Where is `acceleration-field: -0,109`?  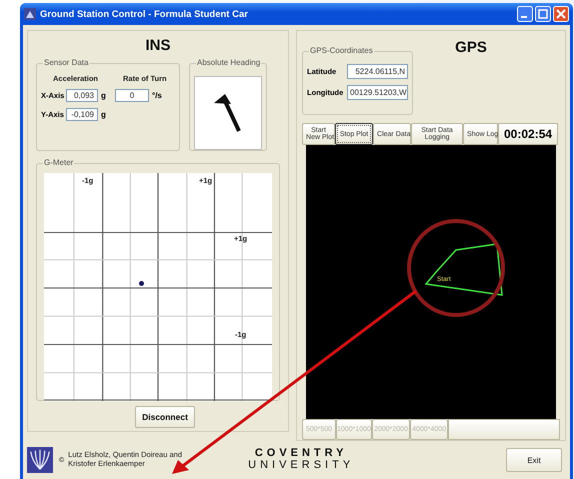 acceleration-field: -0,109 is located at coordinates (82, 114).